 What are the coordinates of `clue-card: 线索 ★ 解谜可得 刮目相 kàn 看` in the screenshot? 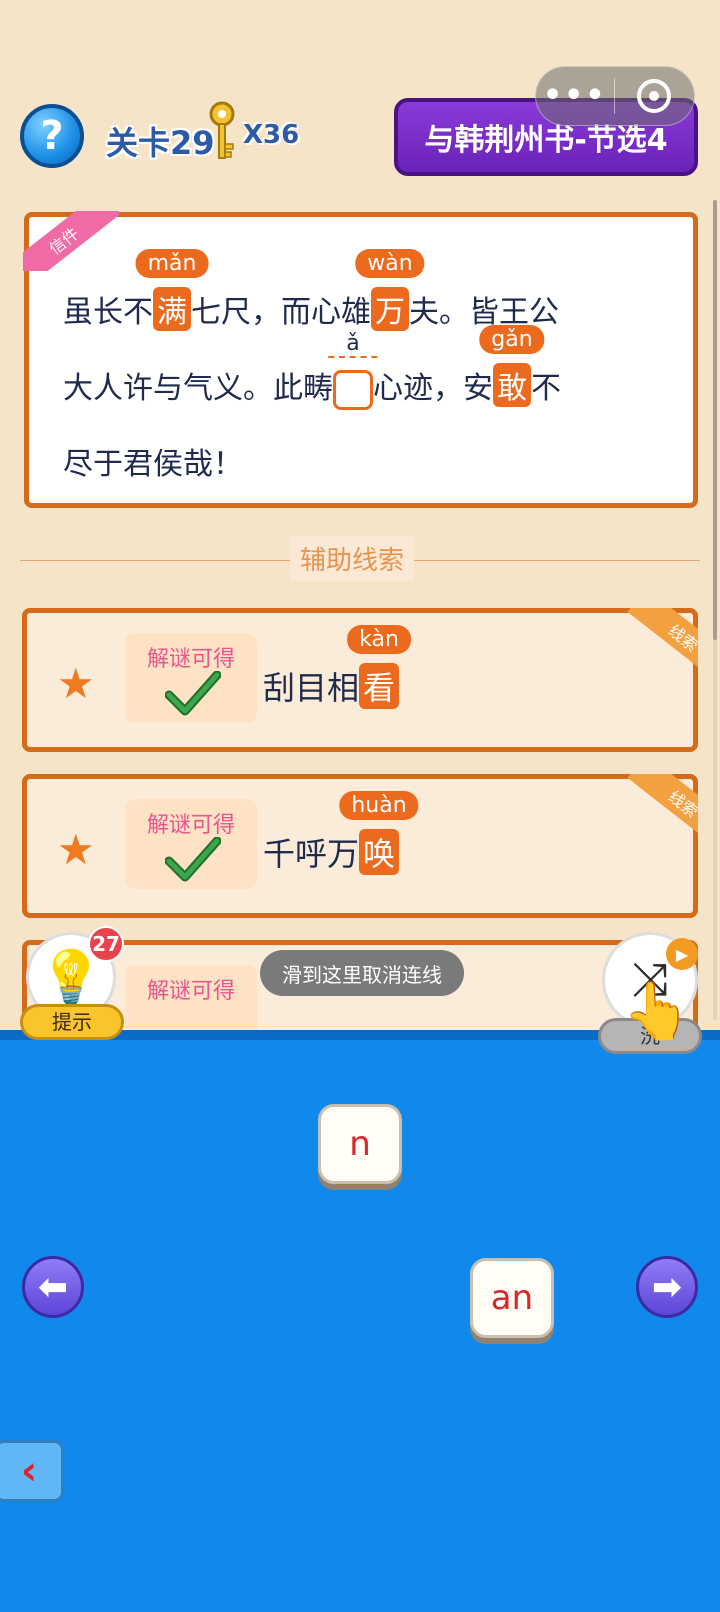 It's located at (360, 680).